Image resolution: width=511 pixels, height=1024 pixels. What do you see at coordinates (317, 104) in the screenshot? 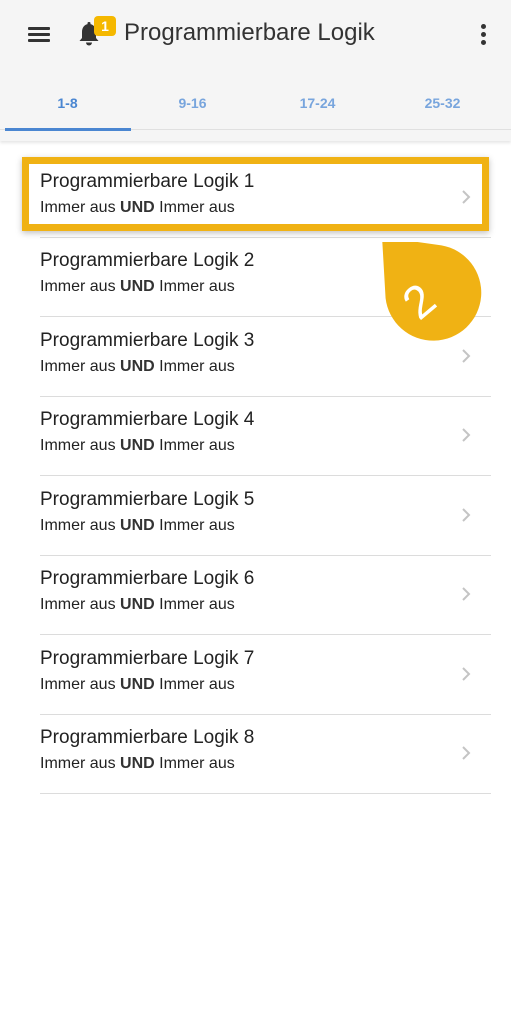
I see `tab-17-24: 17-24` at bounding box center [317, 104].